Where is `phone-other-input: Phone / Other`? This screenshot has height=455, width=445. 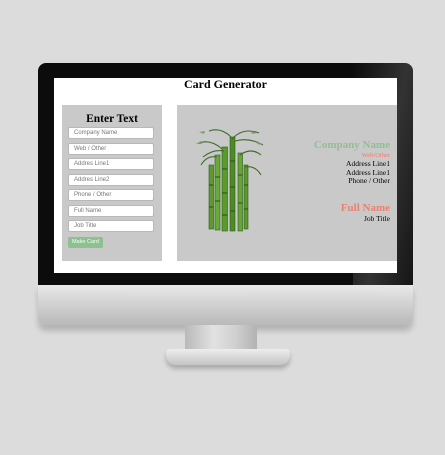 phone-other-input: Phone / Other is located at coordinates (111, 195).